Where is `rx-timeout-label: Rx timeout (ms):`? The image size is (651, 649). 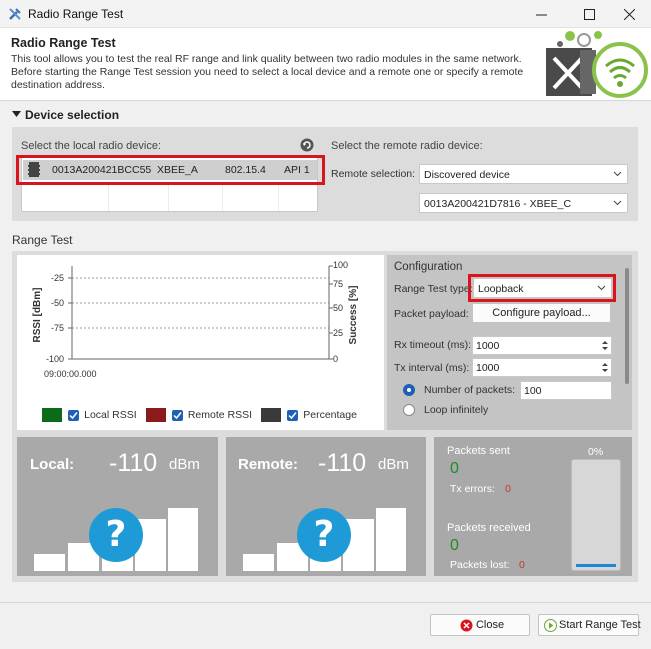
rx-timeout-label: Rx timeout (ms): is located at coordinates (433, 345).